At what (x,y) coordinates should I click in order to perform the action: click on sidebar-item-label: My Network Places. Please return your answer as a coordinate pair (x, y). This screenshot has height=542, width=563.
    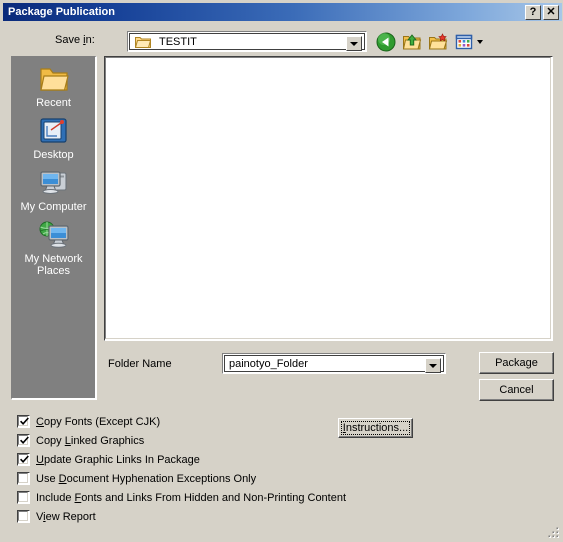
    Looking at the image, I should click on (53, 265).